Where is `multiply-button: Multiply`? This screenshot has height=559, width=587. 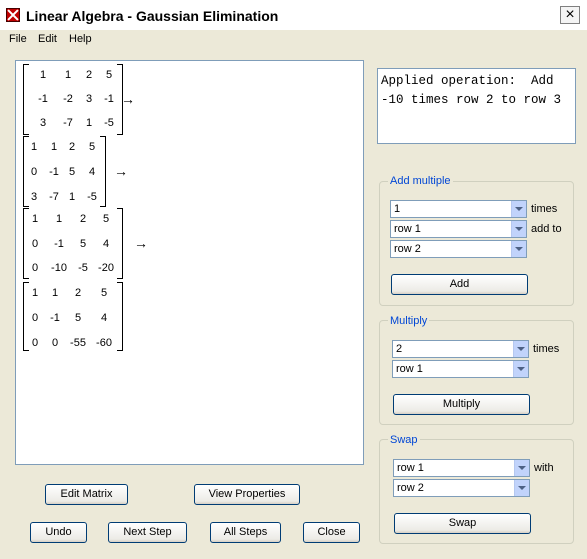 multiply-button: Multiply is located at coordinates (461, 404).